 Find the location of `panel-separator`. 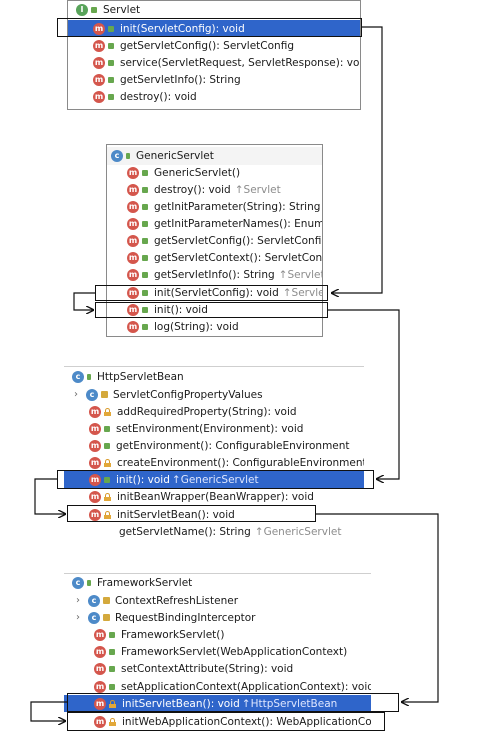

panel-separator is located at coordinates (214, 366).